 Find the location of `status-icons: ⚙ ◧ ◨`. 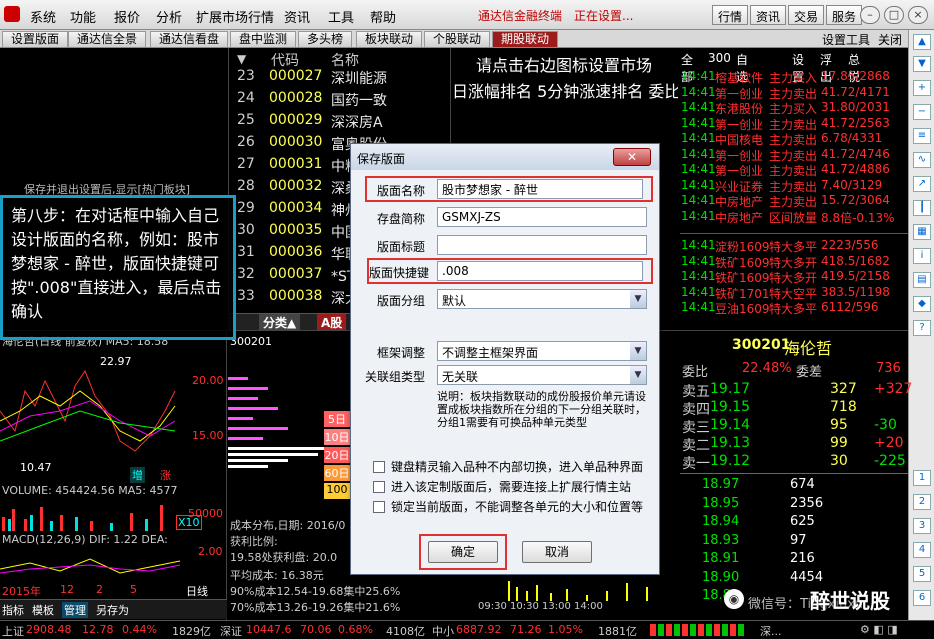

status-icons: ⚙ ◧ ◨ is located at coordinates (879, 629).